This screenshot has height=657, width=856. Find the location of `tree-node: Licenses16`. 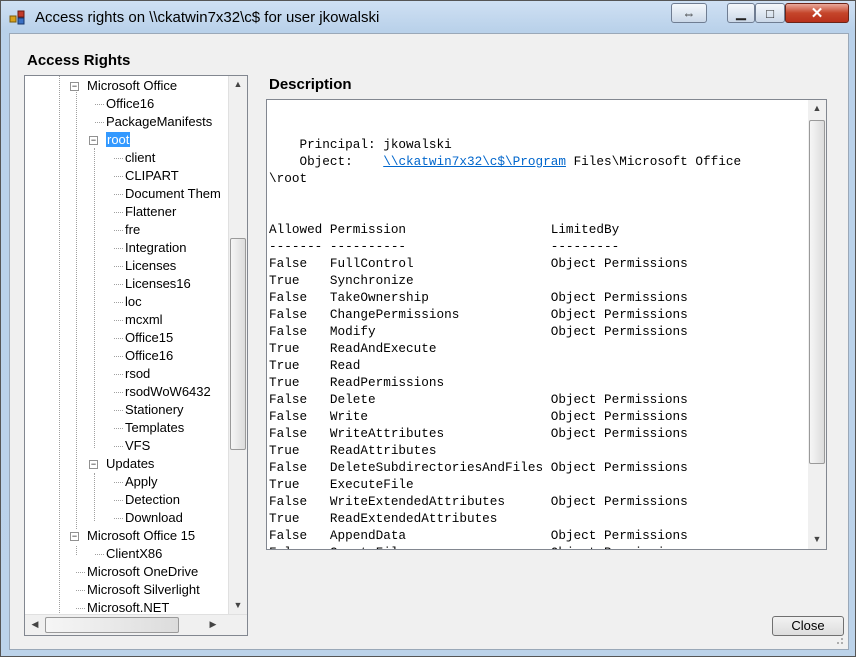

tree-node: Licenses16 is located at coordinates (158, 284).